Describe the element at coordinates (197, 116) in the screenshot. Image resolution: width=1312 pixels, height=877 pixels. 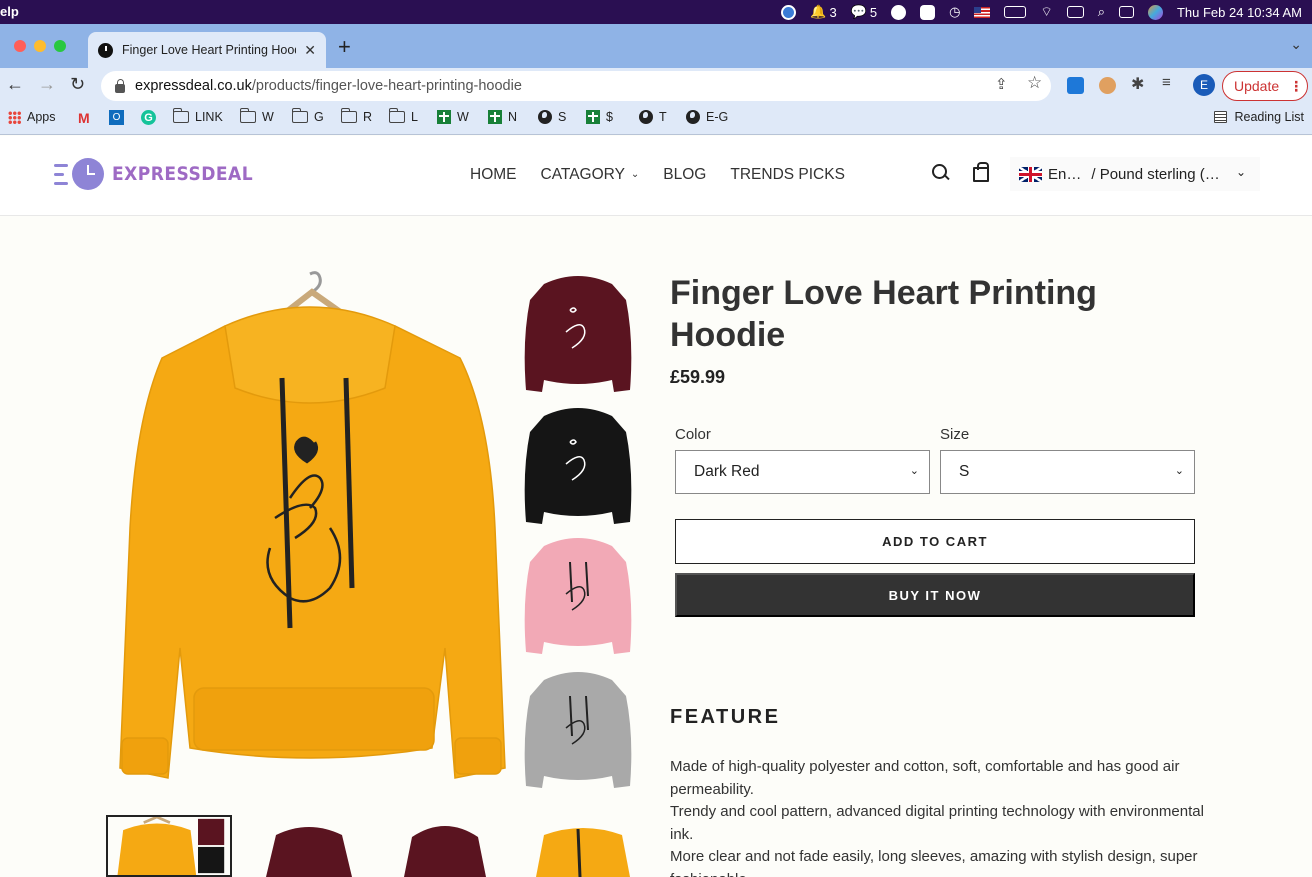
I see `bookmark-folder-link: LINK` at that location.